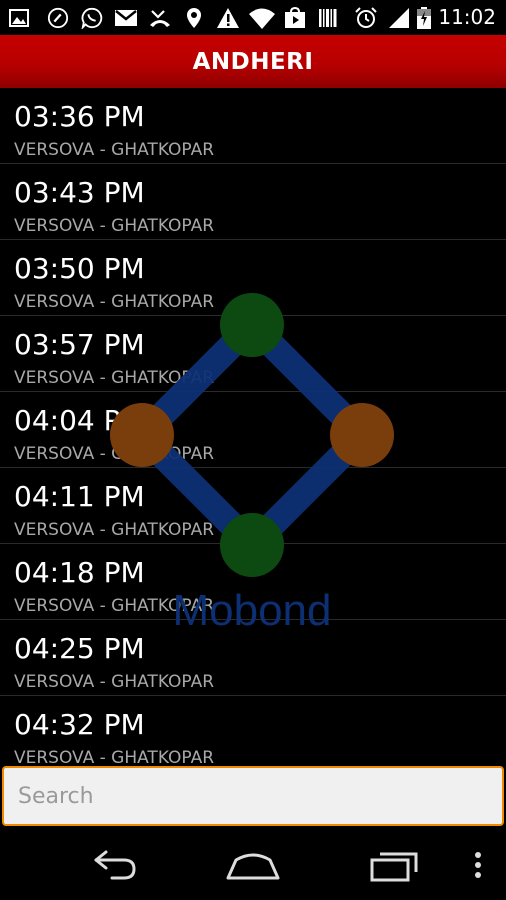 The image size is (506, 900). Describe the element at coordinates (19, 18) in the screenshot. I see `gallery-icon` at that location.